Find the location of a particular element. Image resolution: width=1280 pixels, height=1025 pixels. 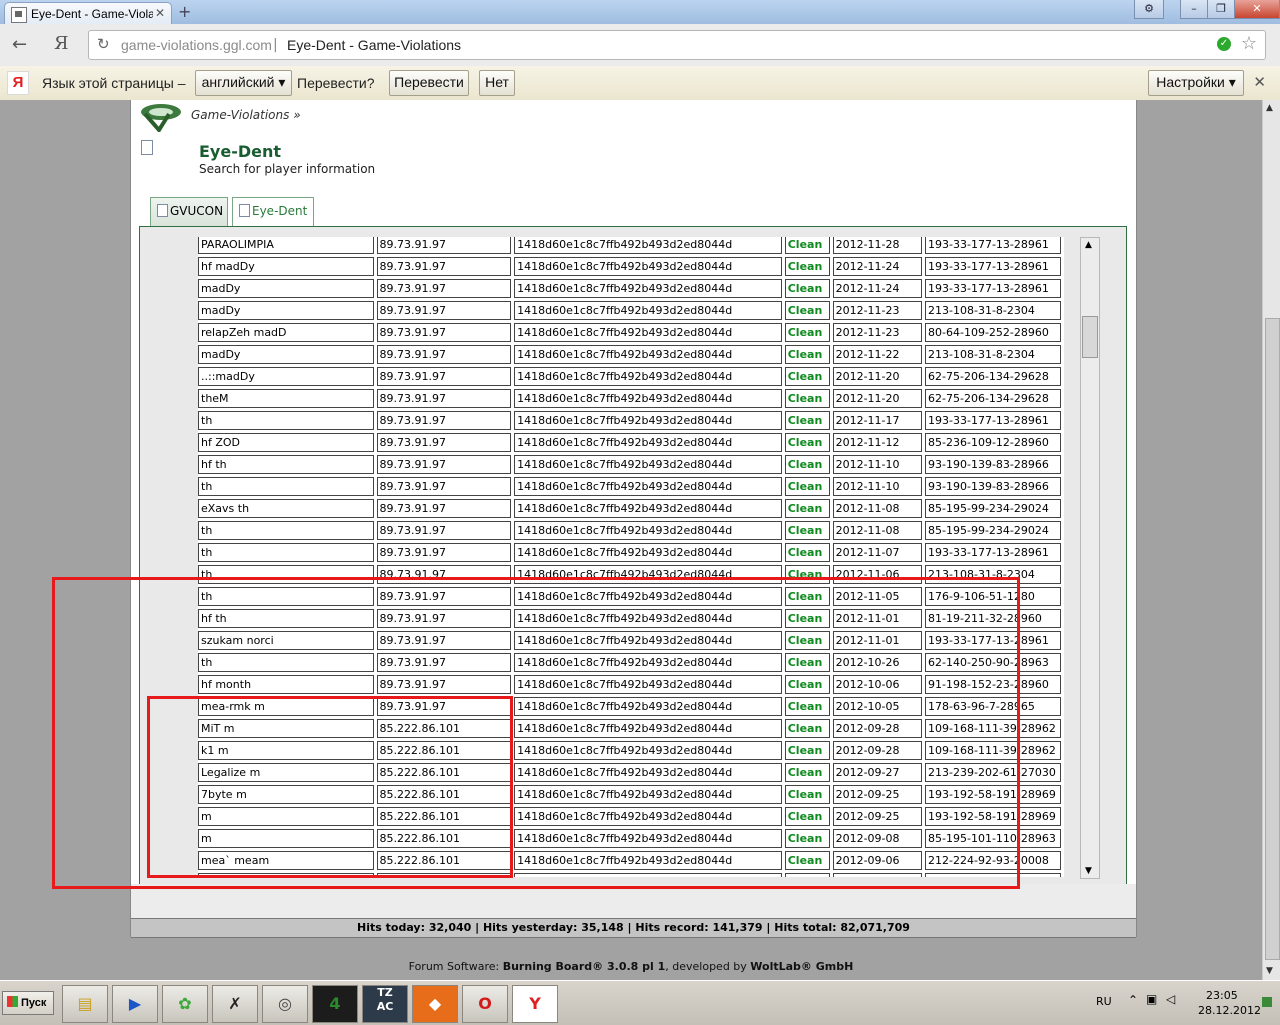

nickname-cell: eXavs th is located at coordinates (286, 508).